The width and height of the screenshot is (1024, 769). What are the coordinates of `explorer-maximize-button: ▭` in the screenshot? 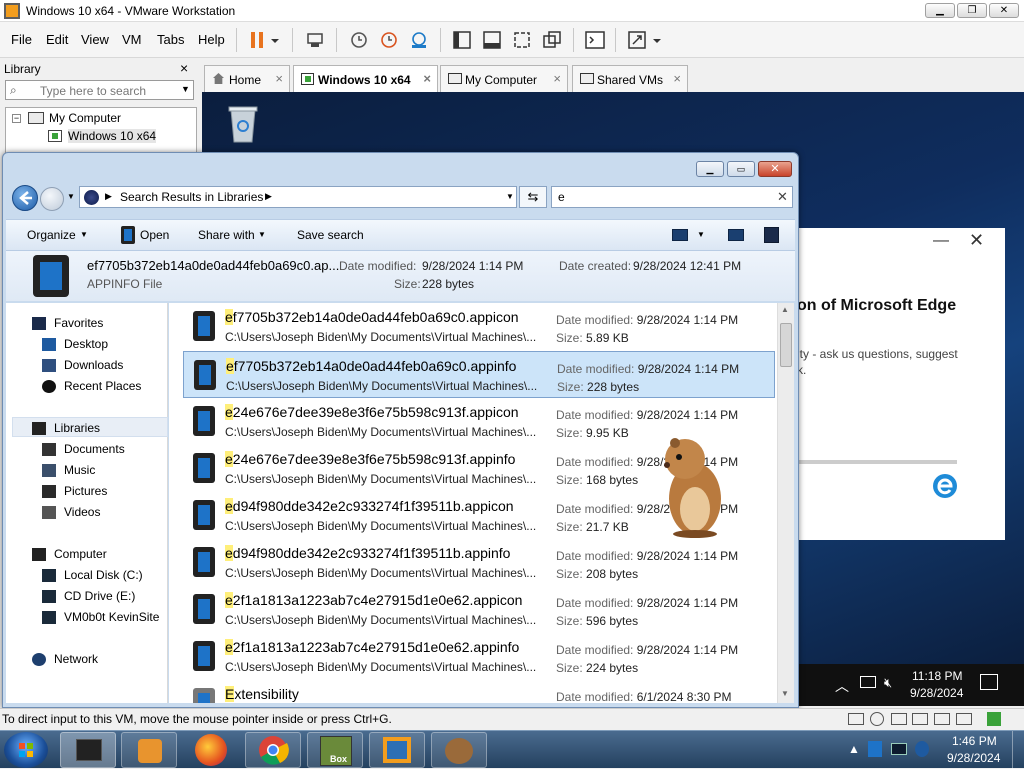 It's located at (741, 169).